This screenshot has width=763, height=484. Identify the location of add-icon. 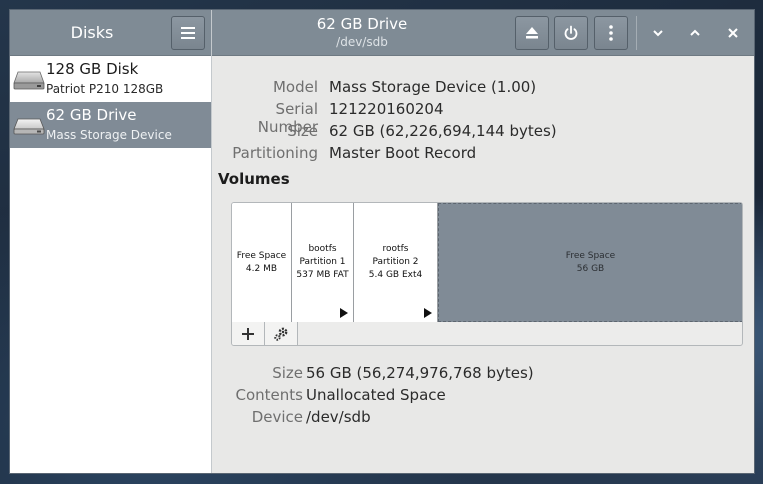
(248, 334).